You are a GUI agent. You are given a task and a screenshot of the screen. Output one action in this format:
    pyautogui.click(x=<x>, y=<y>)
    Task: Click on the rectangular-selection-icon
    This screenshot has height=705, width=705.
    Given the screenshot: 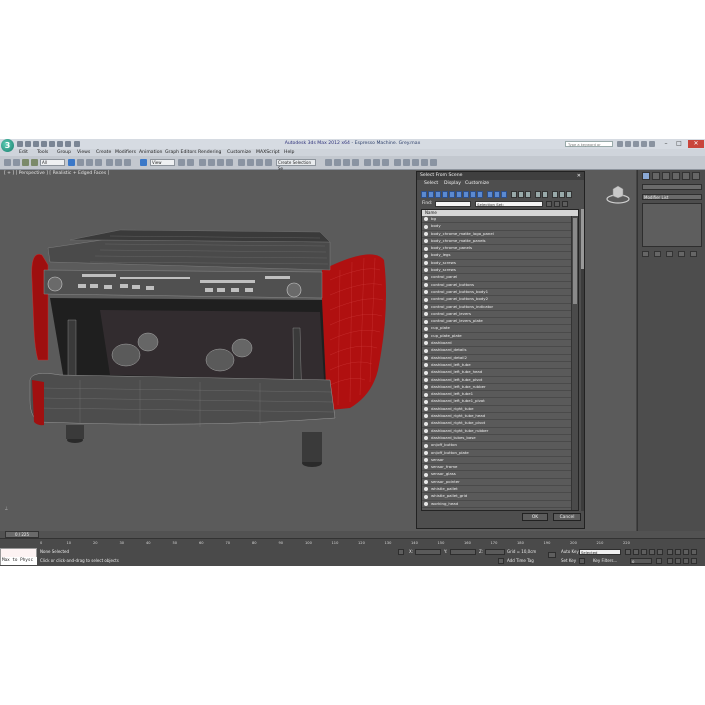 What is the action you would take?
    pyautogui.click(x=89, y=162)
    